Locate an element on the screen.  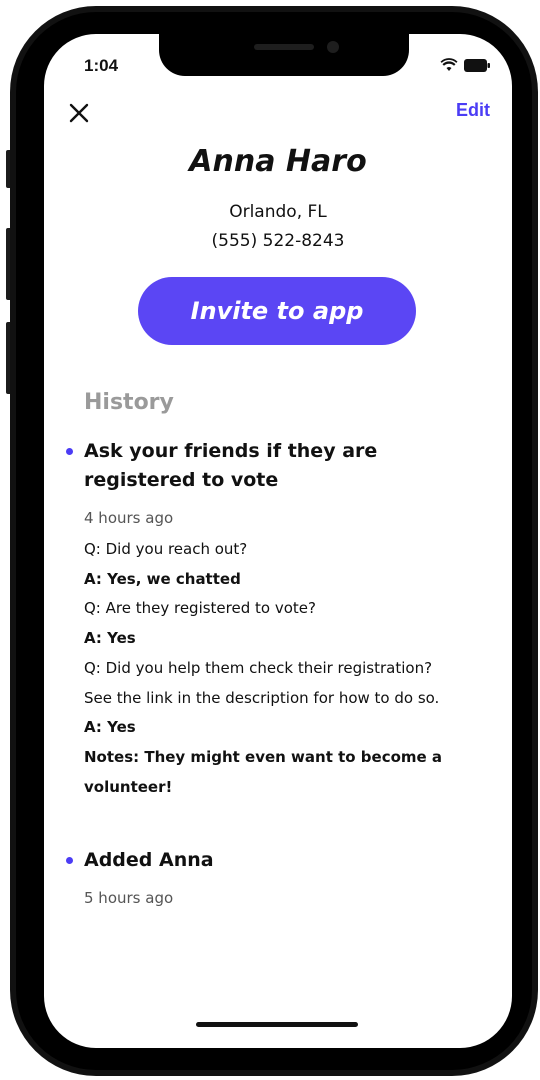
history-entry-title: Added Anna is located at coordinates (149, 860).